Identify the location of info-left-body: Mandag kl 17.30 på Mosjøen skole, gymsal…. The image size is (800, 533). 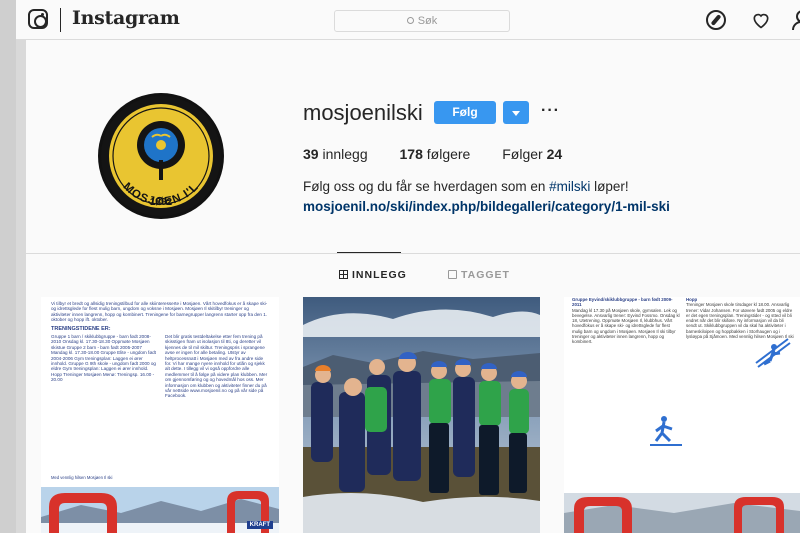
(626, 326).